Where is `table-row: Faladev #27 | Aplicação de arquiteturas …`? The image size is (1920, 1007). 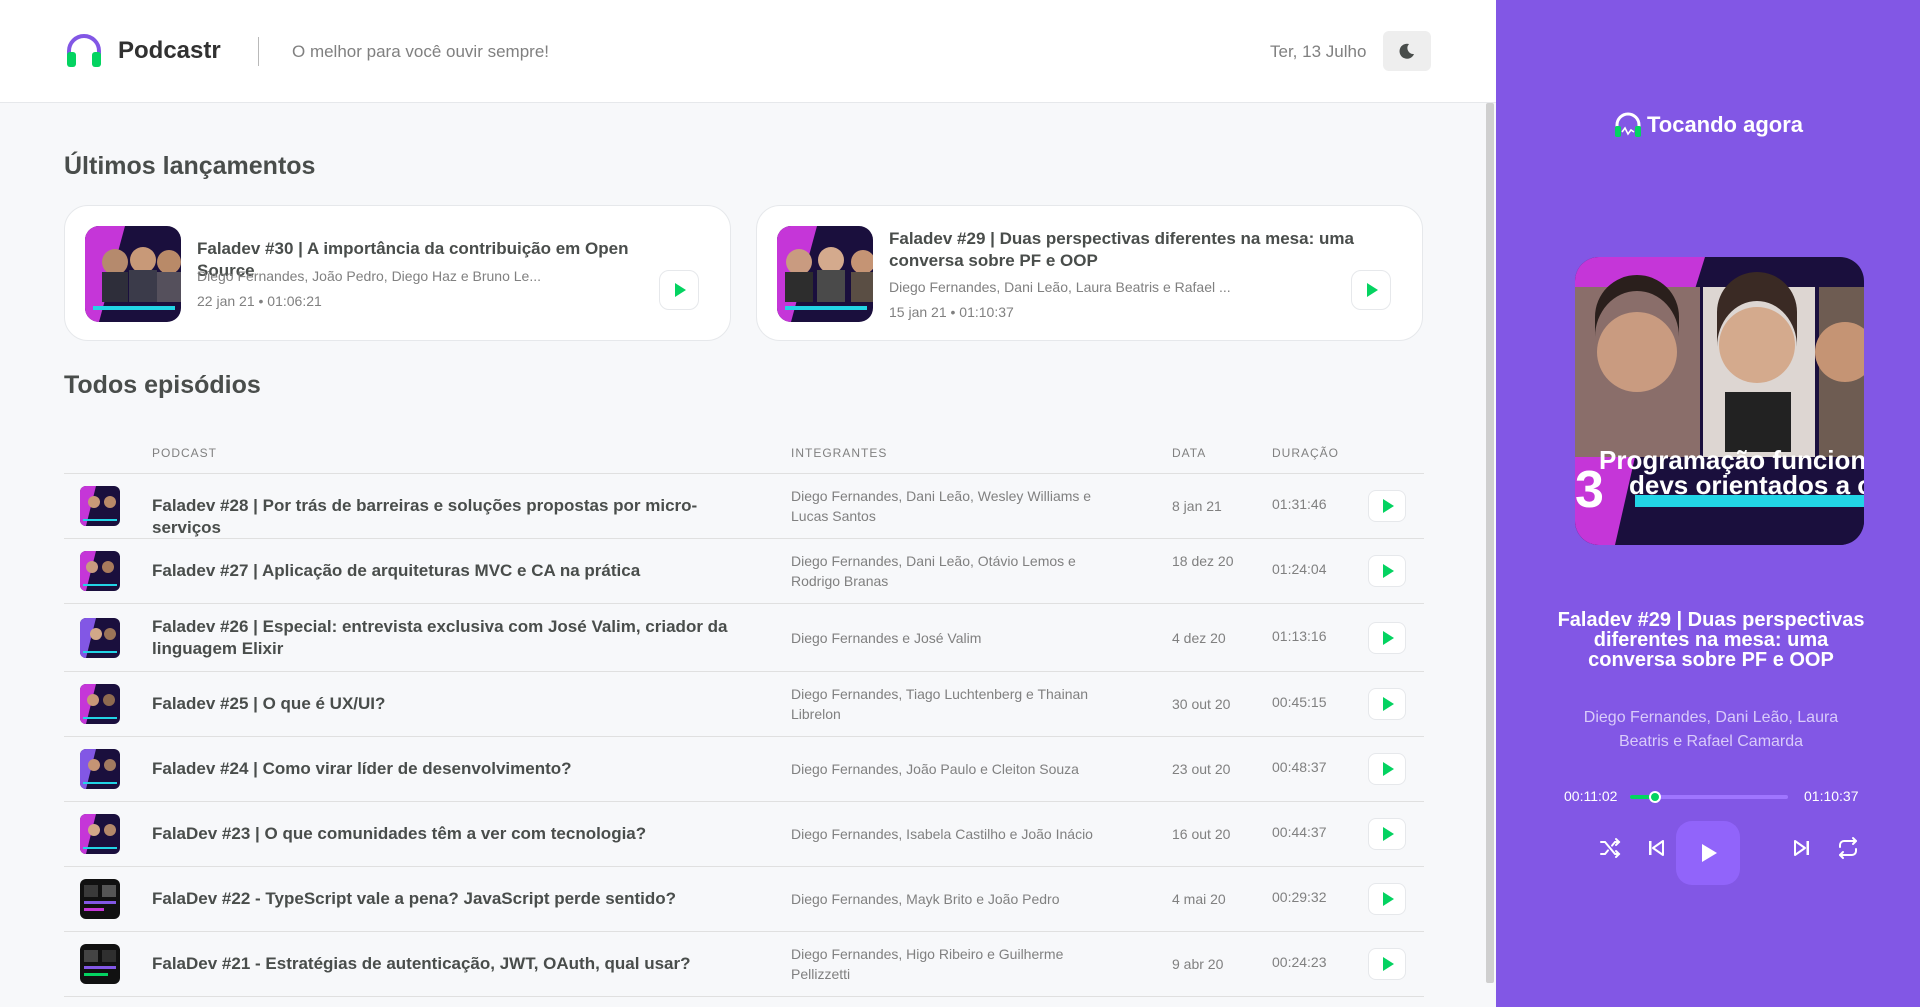 table-row: Faladev #27 | Aplicação de arquiteturas … is located at coordinates (744, 571).